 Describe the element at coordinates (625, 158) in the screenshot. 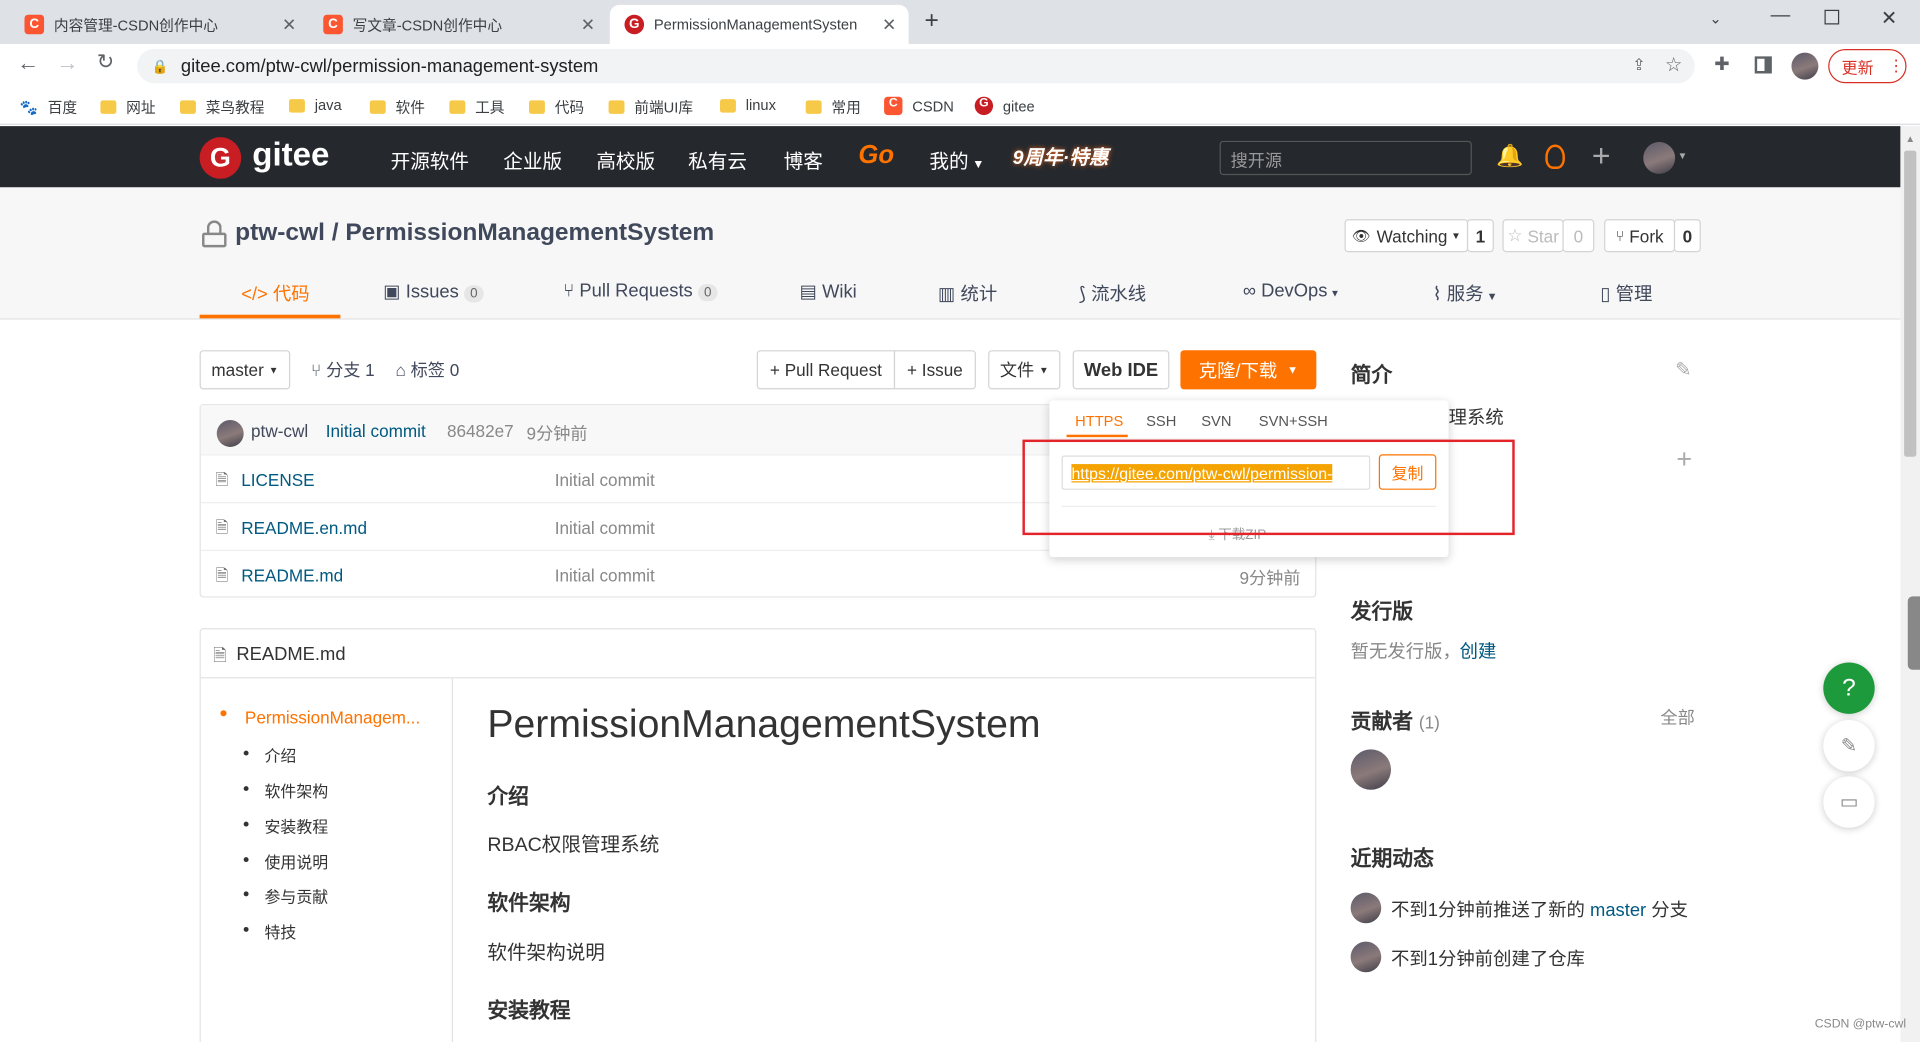

I see `nav-education: 高校版` at that location.